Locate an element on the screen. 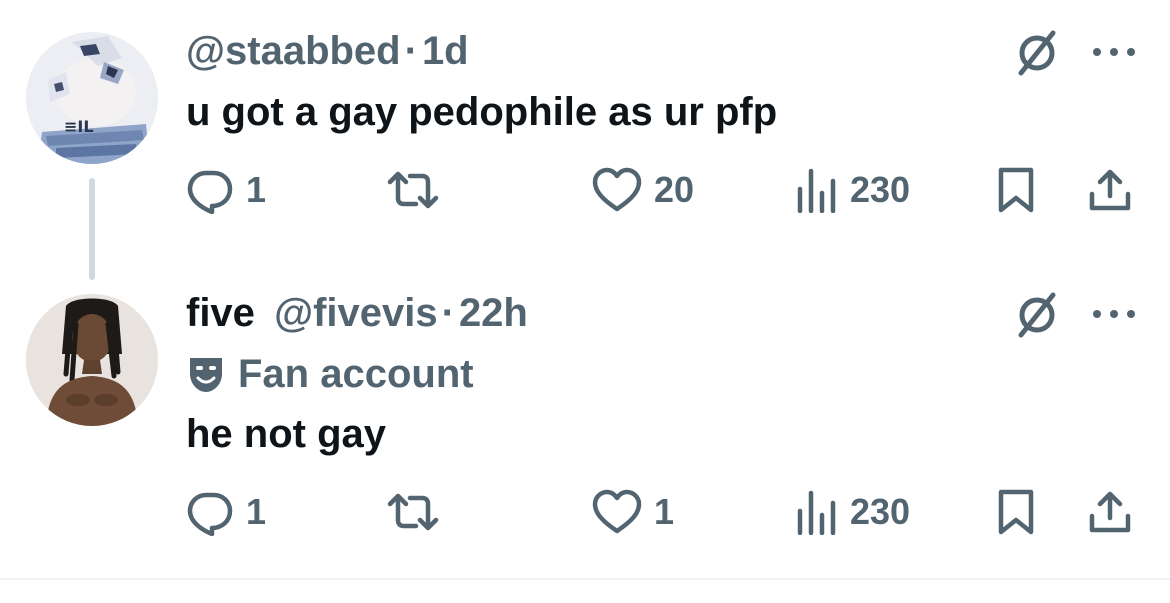  author-handle: @staabbed is located at coordinates (293, 51).